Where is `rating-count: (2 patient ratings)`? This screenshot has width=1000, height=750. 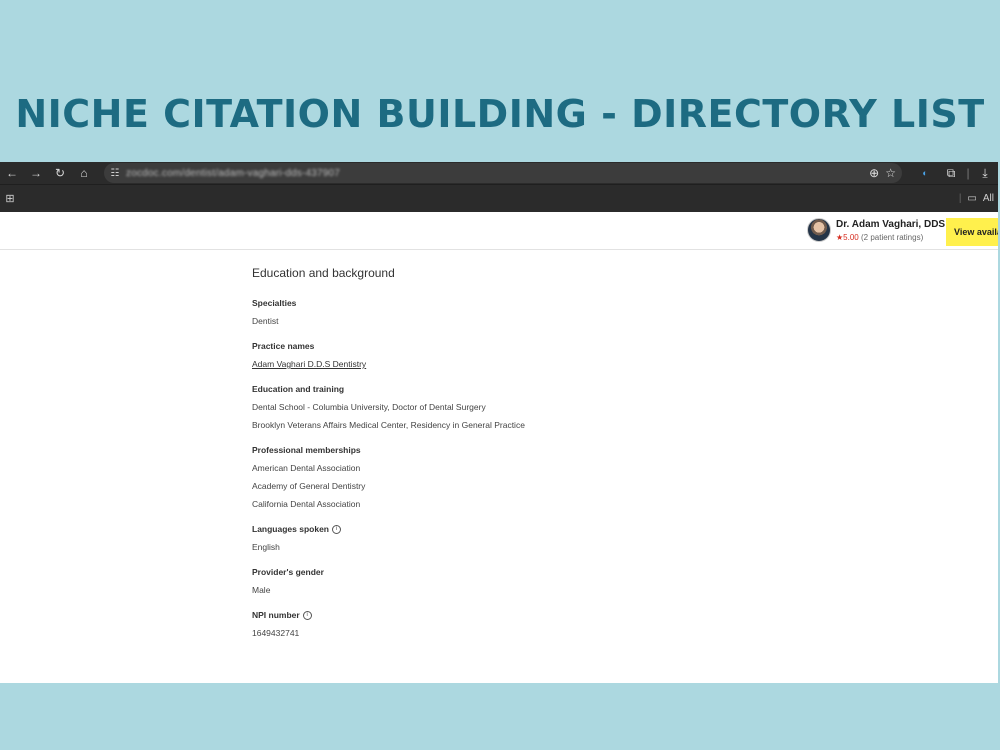 rating-count: (2 patient ratings) is located at coordinates (892, 237).